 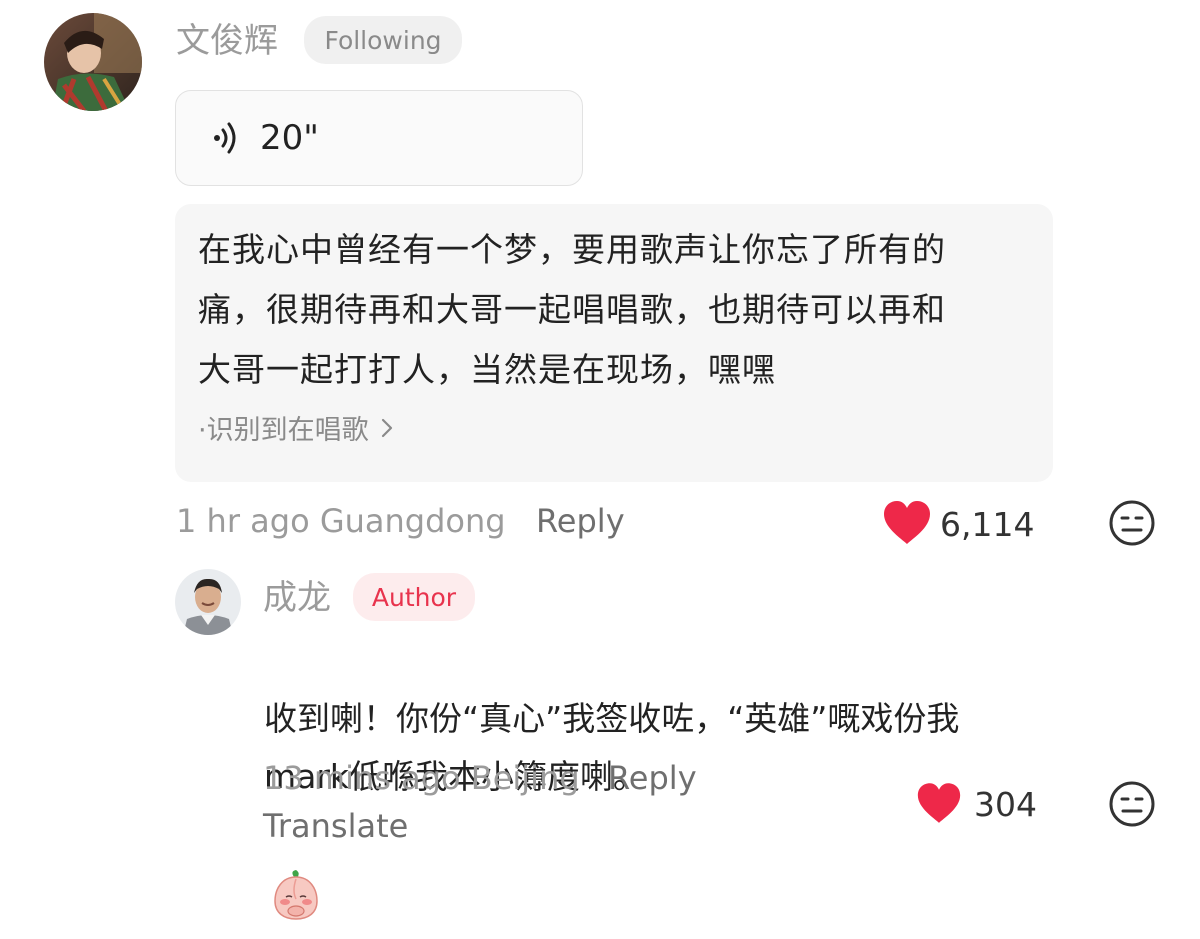 I want to click on comment-like-button, so click(x=907, y=523).